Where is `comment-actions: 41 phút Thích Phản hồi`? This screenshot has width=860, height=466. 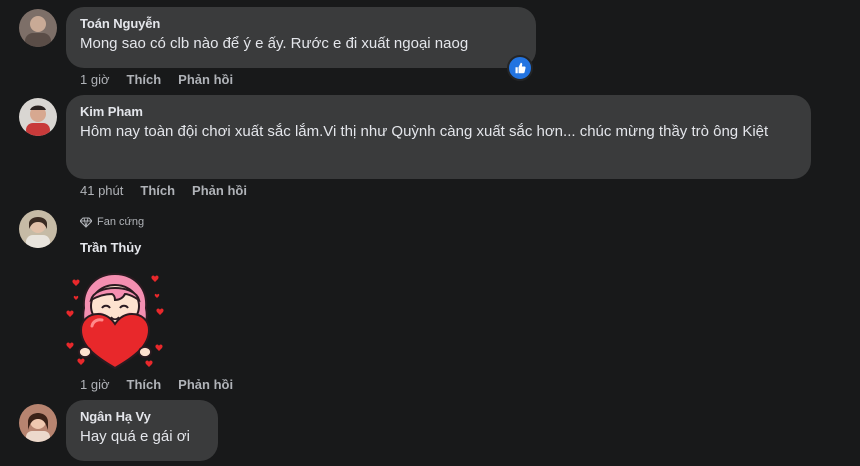 comment-actions: 41 phút Thích Phản hồi is located at coordinates (172, 191).